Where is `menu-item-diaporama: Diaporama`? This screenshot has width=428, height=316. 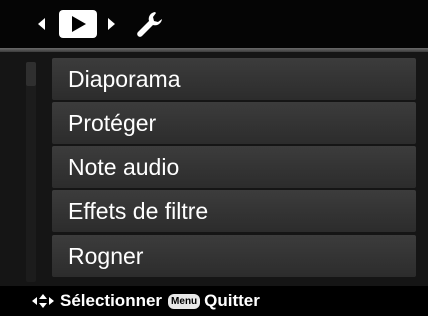 menu-item-diaporama: Diaporama is located at coordinates (234, 79).